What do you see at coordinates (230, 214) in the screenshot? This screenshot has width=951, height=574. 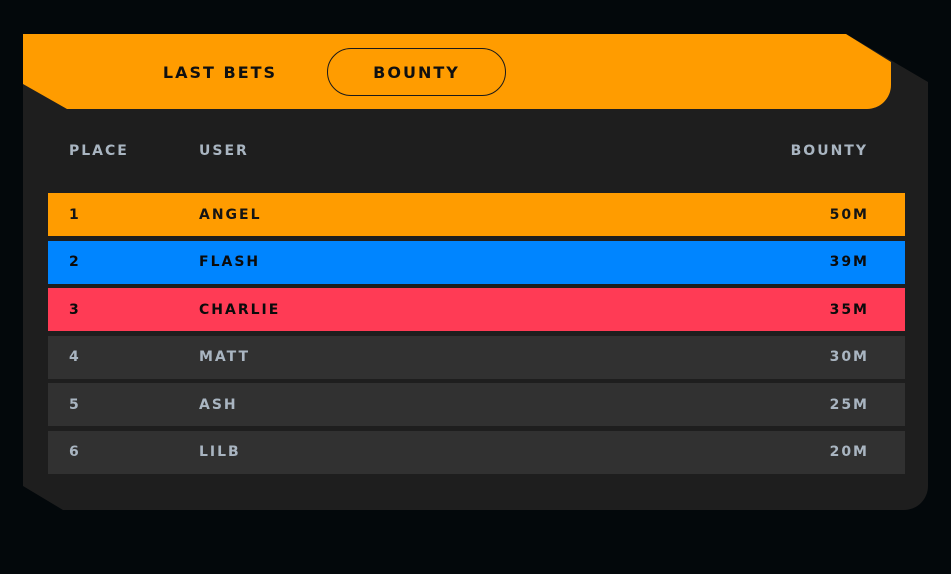 I see `user-cell: ANGEL` at bounding box center [230, 214].